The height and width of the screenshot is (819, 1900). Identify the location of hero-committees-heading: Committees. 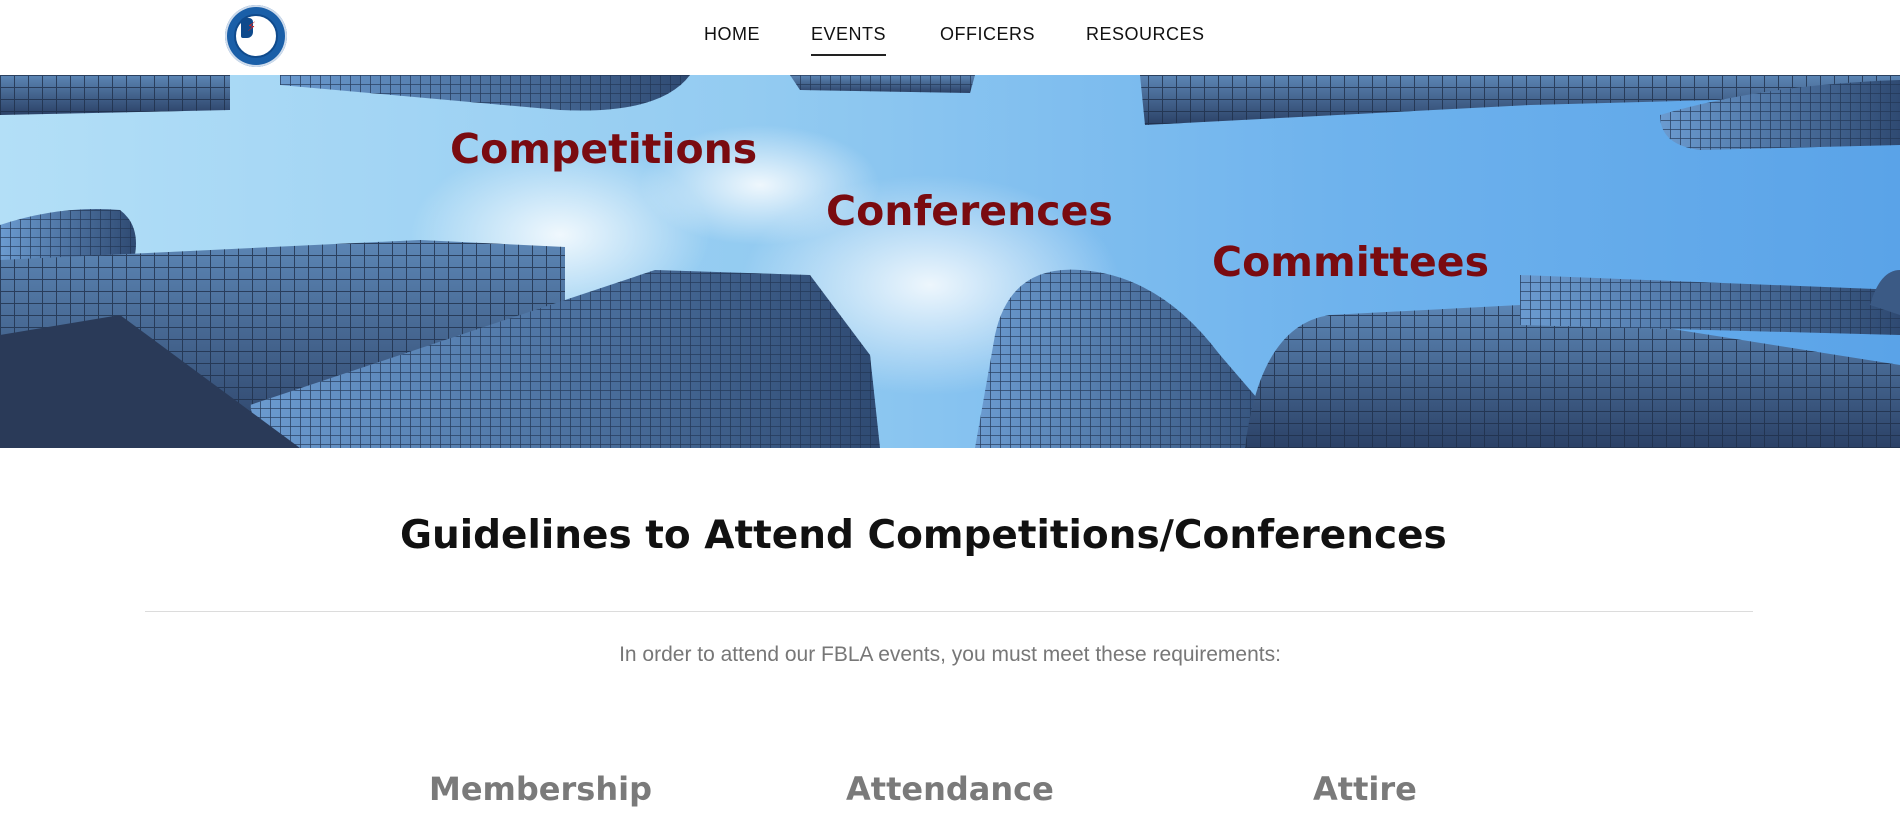
(1350, 262).